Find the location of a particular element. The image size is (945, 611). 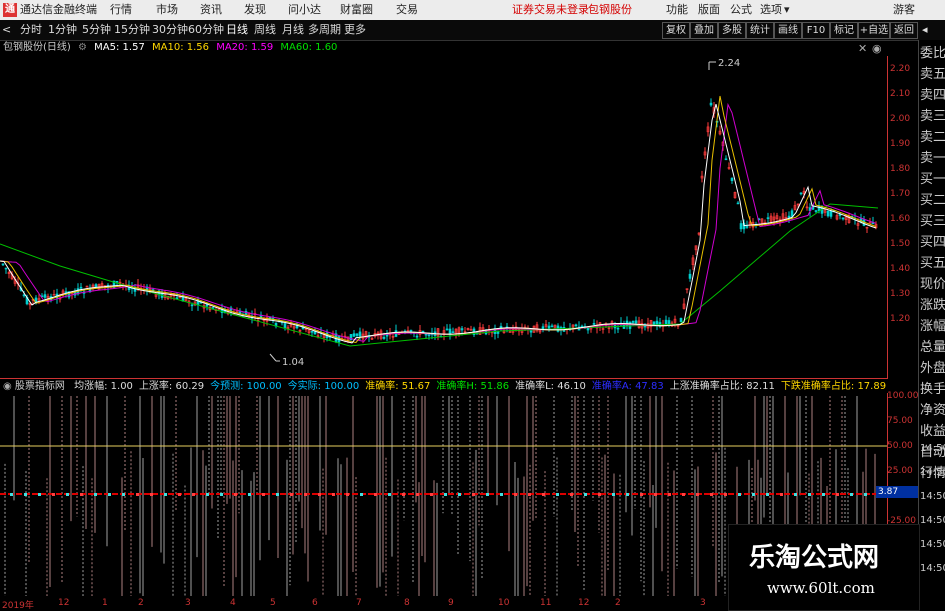

high-price-label: 2.24 is located at coordinates (729, 63).